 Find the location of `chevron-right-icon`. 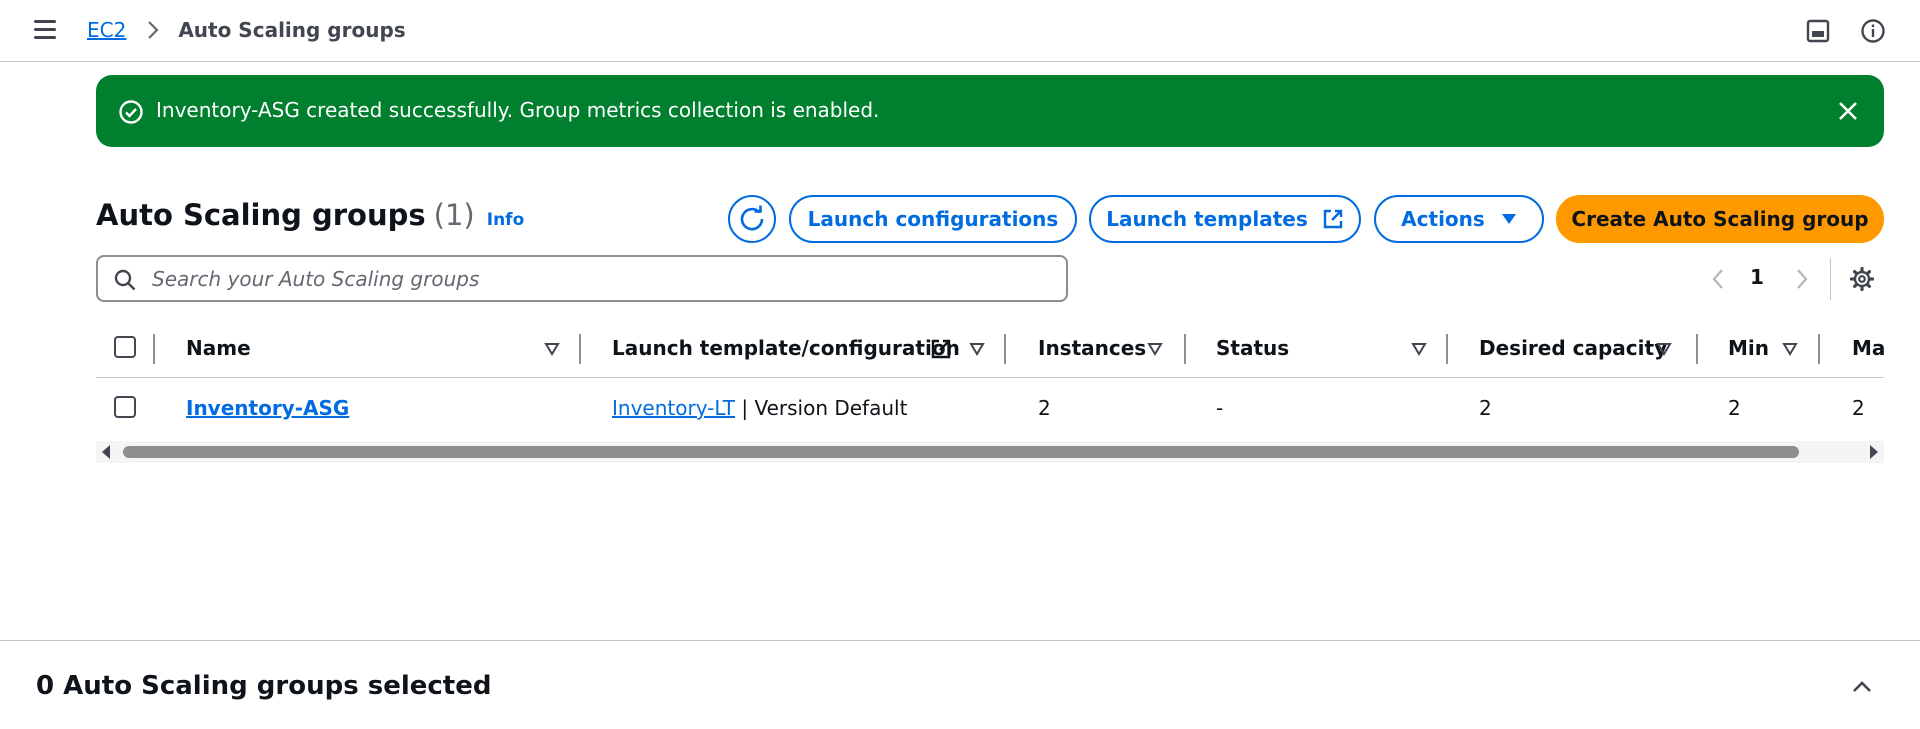

chevron-right-icon is located at coordinates (153, 30).